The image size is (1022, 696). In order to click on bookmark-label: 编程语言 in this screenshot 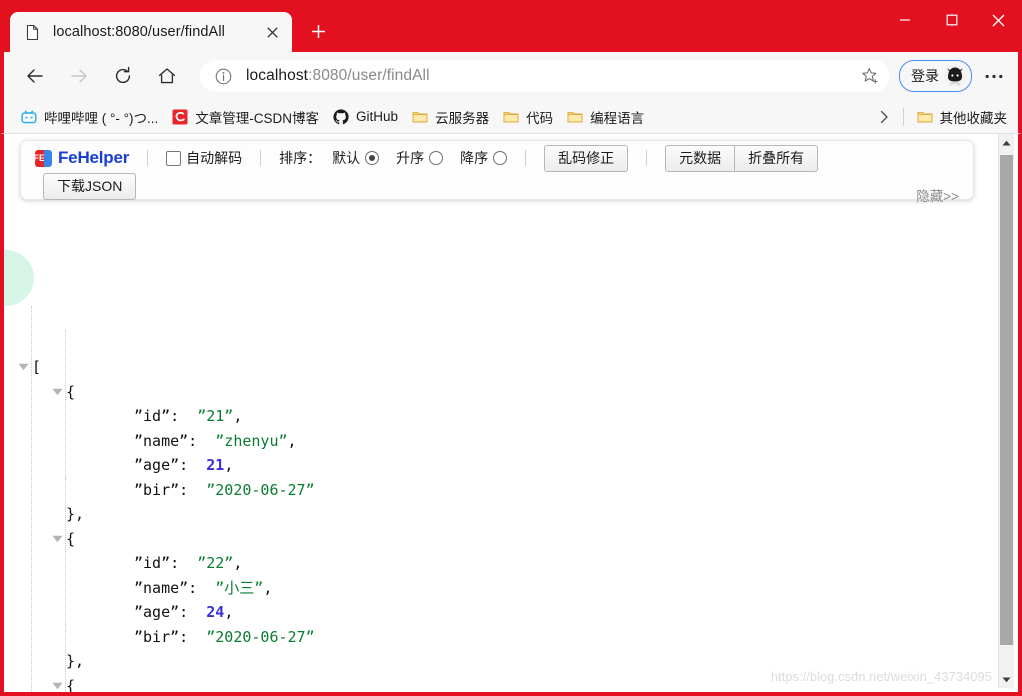, I will do `click(617, 118)`.